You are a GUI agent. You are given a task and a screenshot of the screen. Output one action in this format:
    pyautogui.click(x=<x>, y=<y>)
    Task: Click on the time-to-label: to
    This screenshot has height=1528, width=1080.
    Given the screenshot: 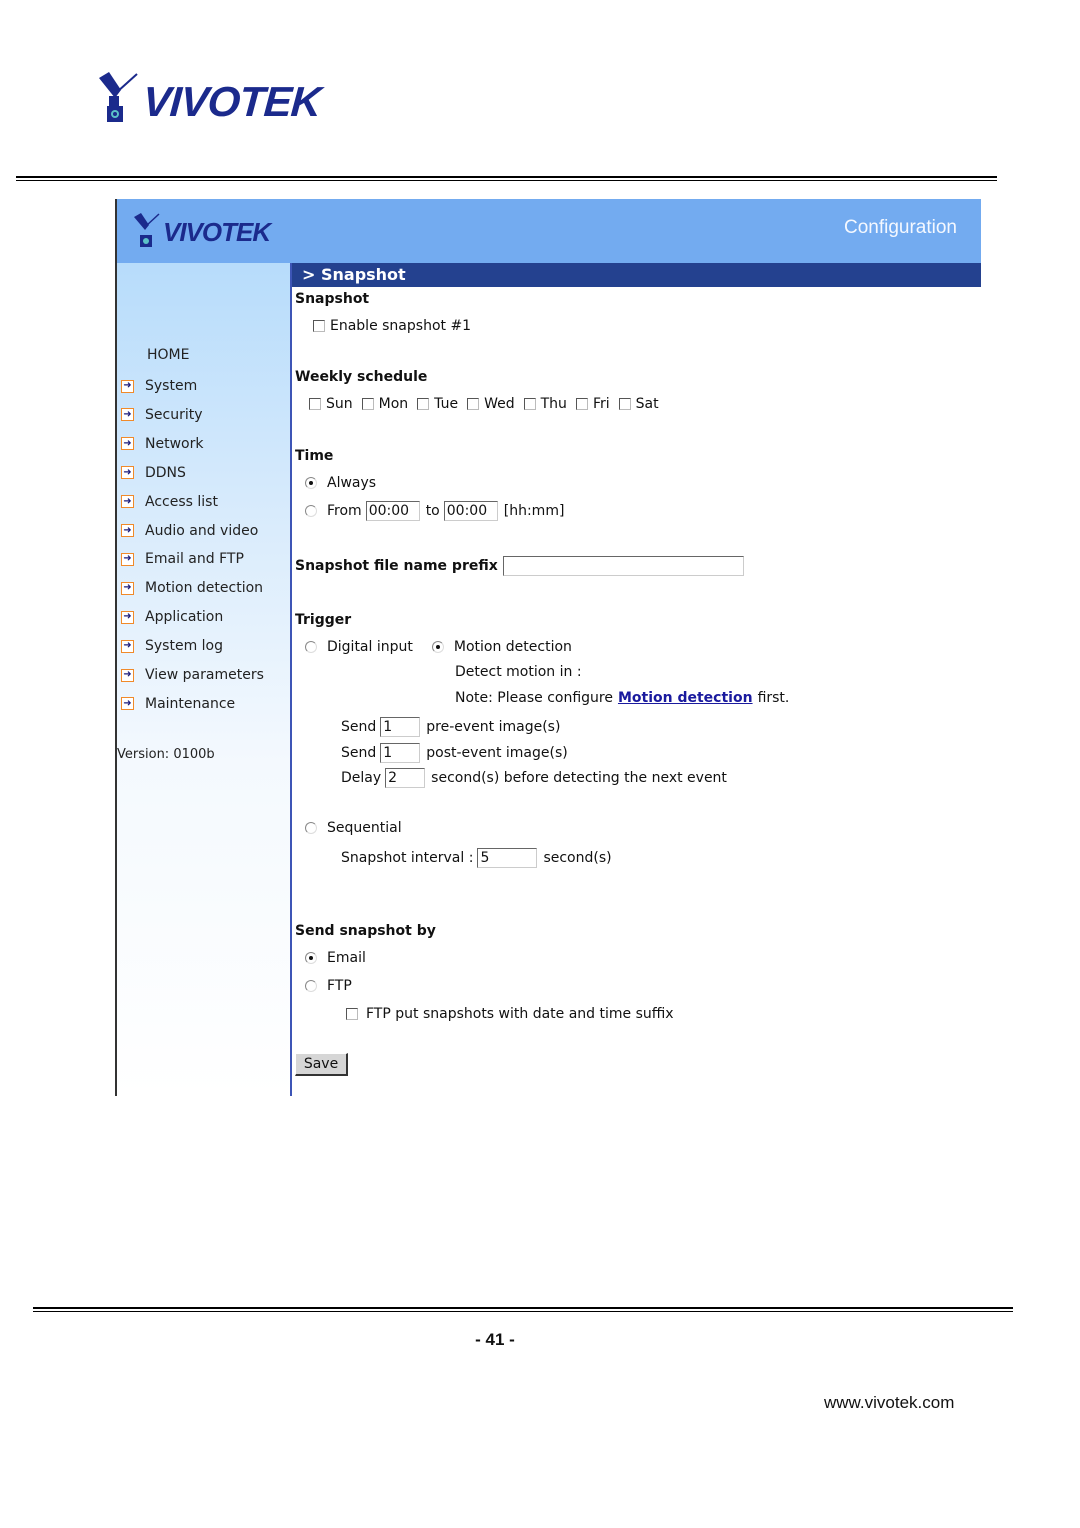 What is the action you would take?
    pyautogui.click(x=432, y=511)
    